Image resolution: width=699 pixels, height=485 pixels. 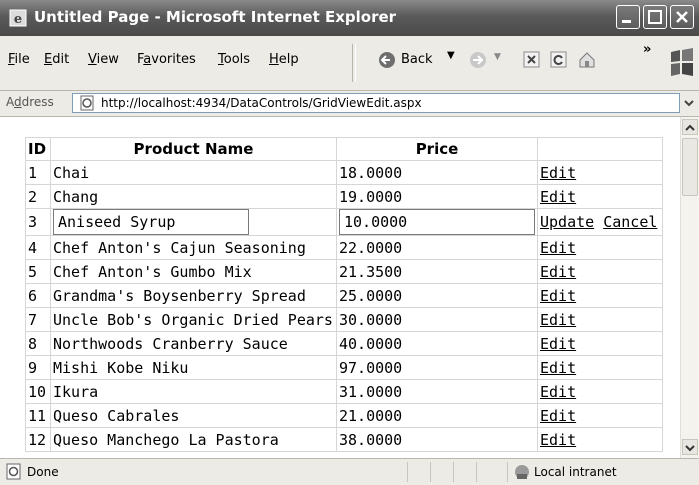 I want to click on menu-file: File, so click(x=19, y=59).